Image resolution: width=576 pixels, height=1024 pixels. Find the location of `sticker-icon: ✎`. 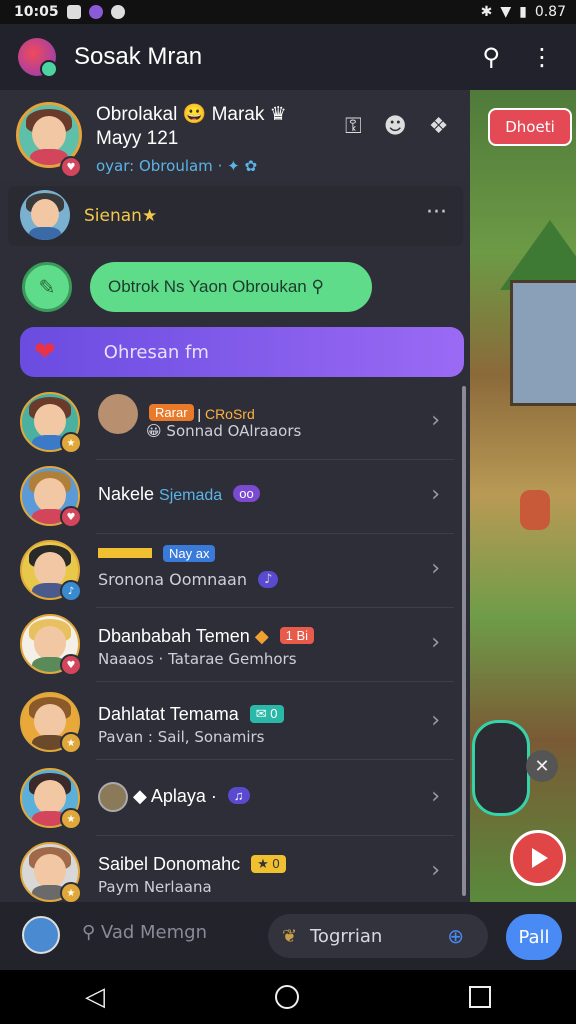

sticker-icon: ✎ is located at coordinates (47, 287).